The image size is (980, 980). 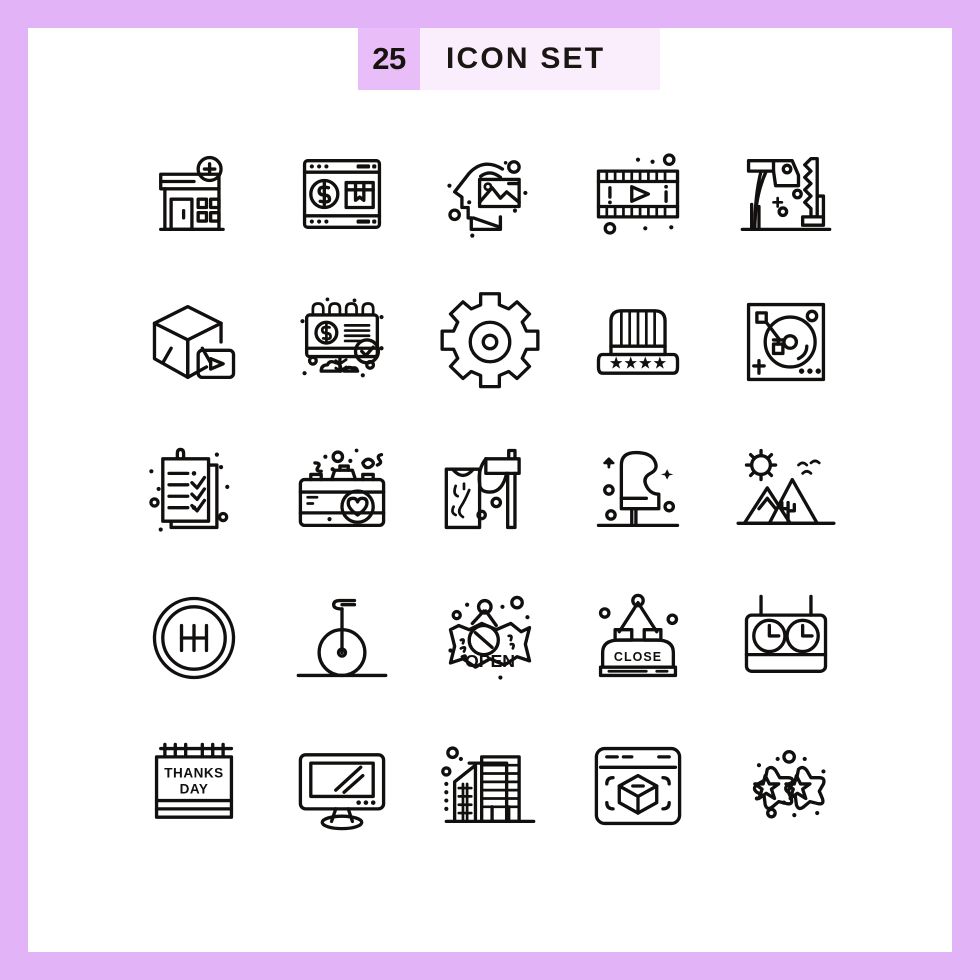 I want to click on film-strip-play-icon, so click(x=638, y=194).